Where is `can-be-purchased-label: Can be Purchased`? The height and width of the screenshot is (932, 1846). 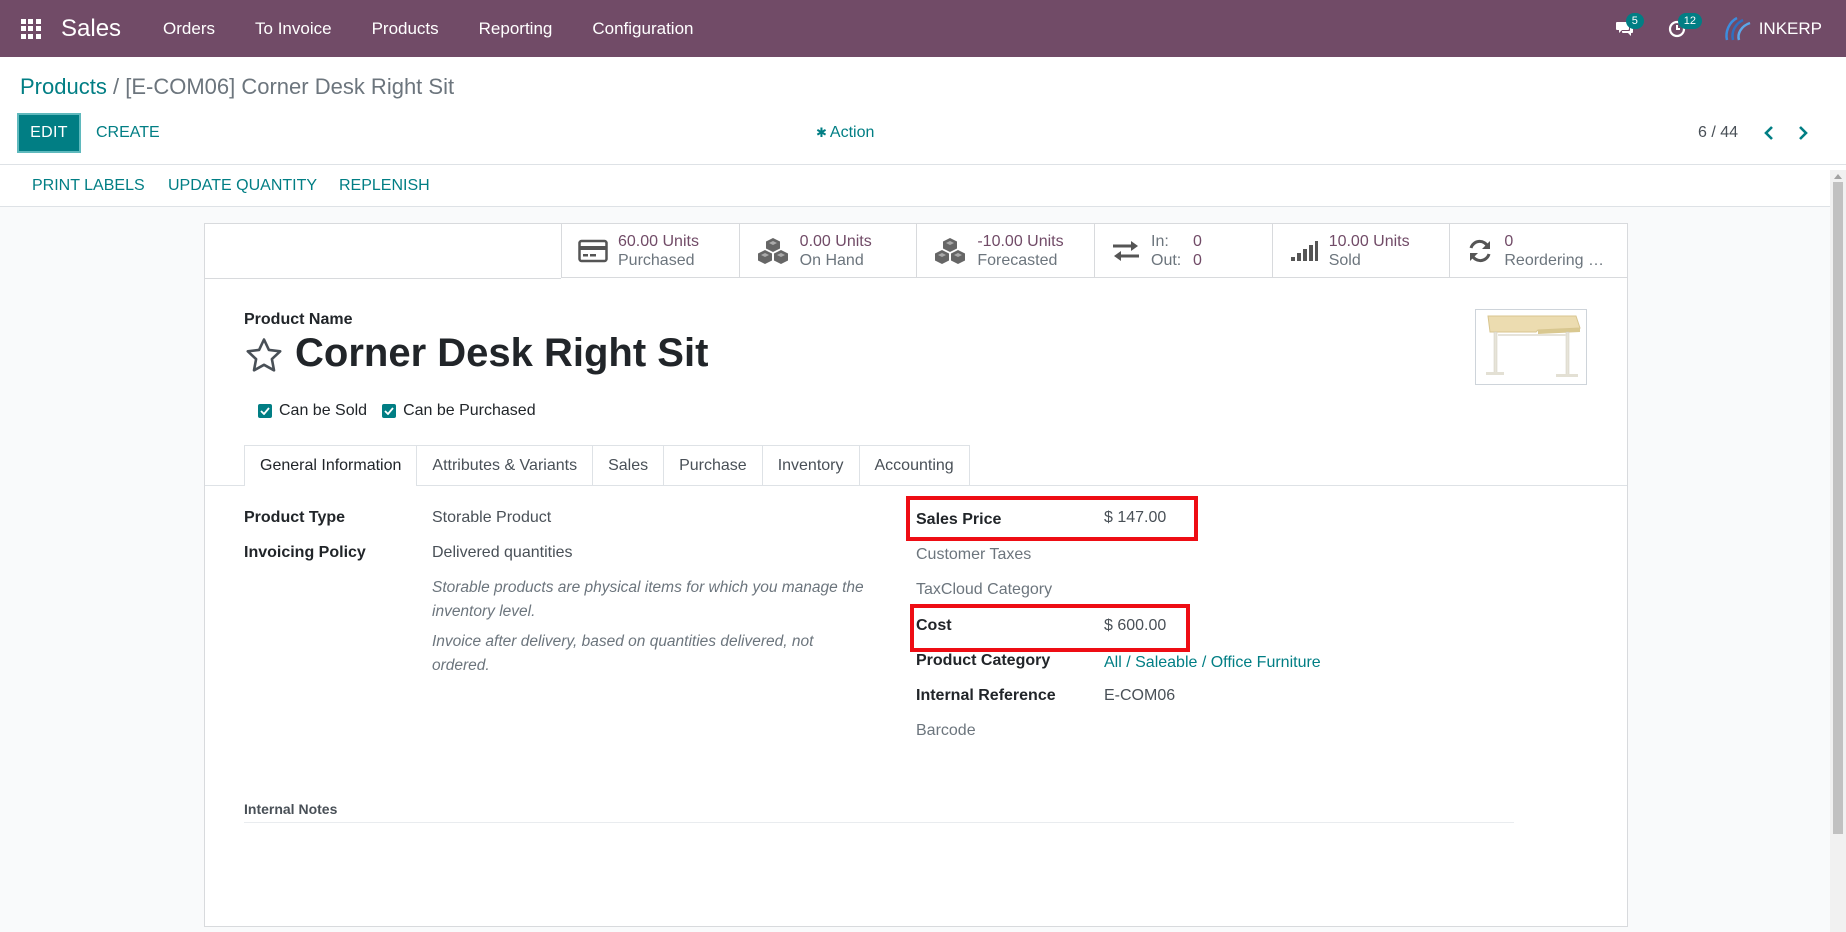 can-be-purchased-label: Can be Purchased is located at coordinates (469, 410).